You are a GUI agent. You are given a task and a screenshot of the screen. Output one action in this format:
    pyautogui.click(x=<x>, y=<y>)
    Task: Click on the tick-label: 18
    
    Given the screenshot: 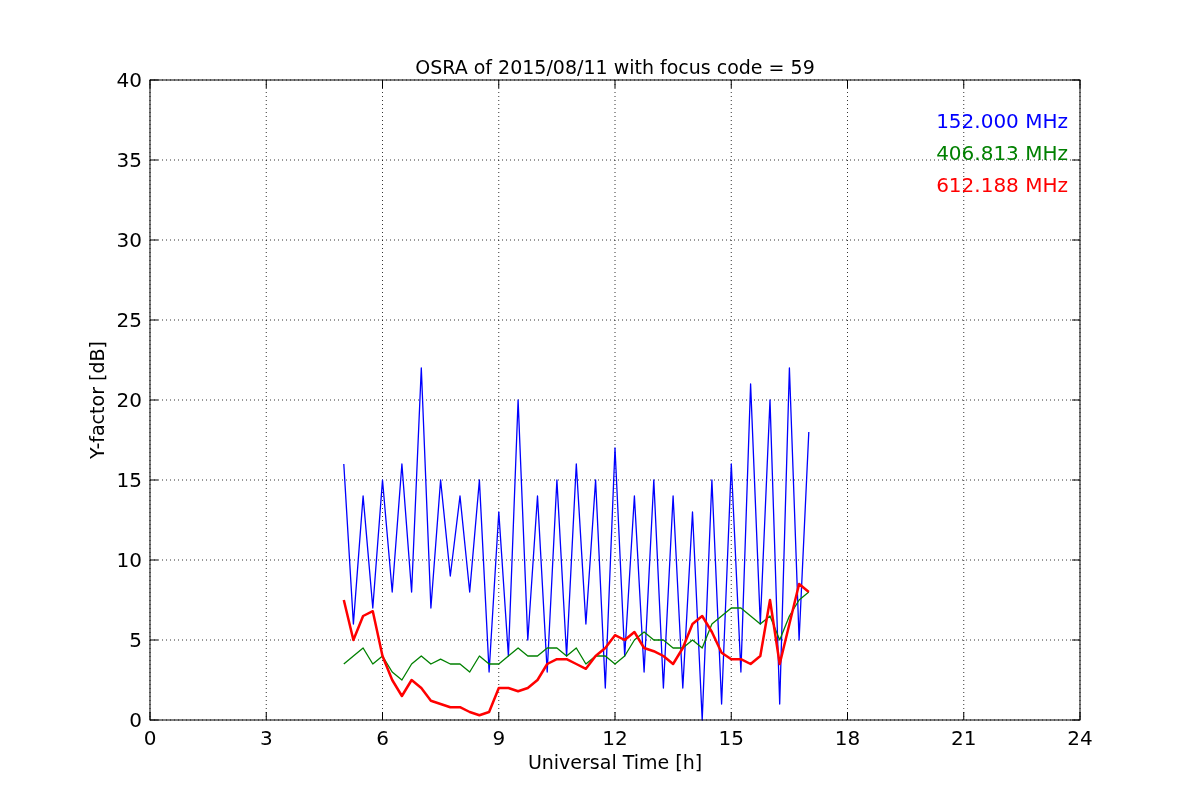 What is the action you would take?
    pyautogui.click(x=847, y=738)
    